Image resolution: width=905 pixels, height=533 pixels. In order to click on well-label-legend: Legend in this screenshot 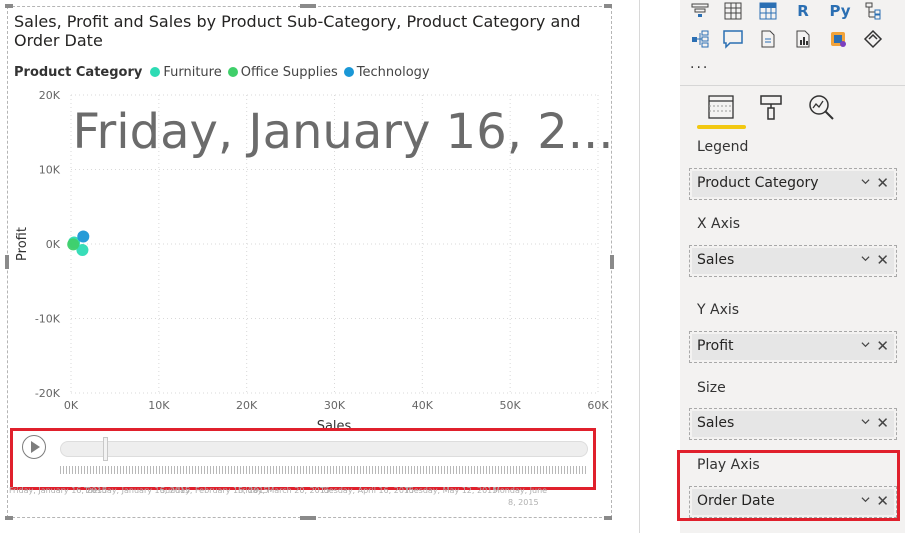, I will do `click(723, 147)`.